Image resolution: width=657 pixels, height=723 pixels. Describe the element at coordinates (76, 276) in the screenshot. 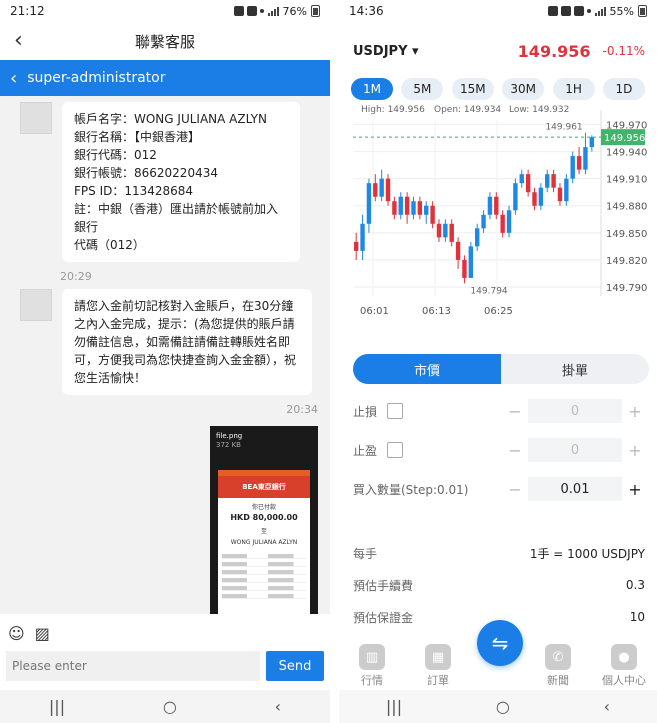

I see `timestamp: 20:29` at that location.